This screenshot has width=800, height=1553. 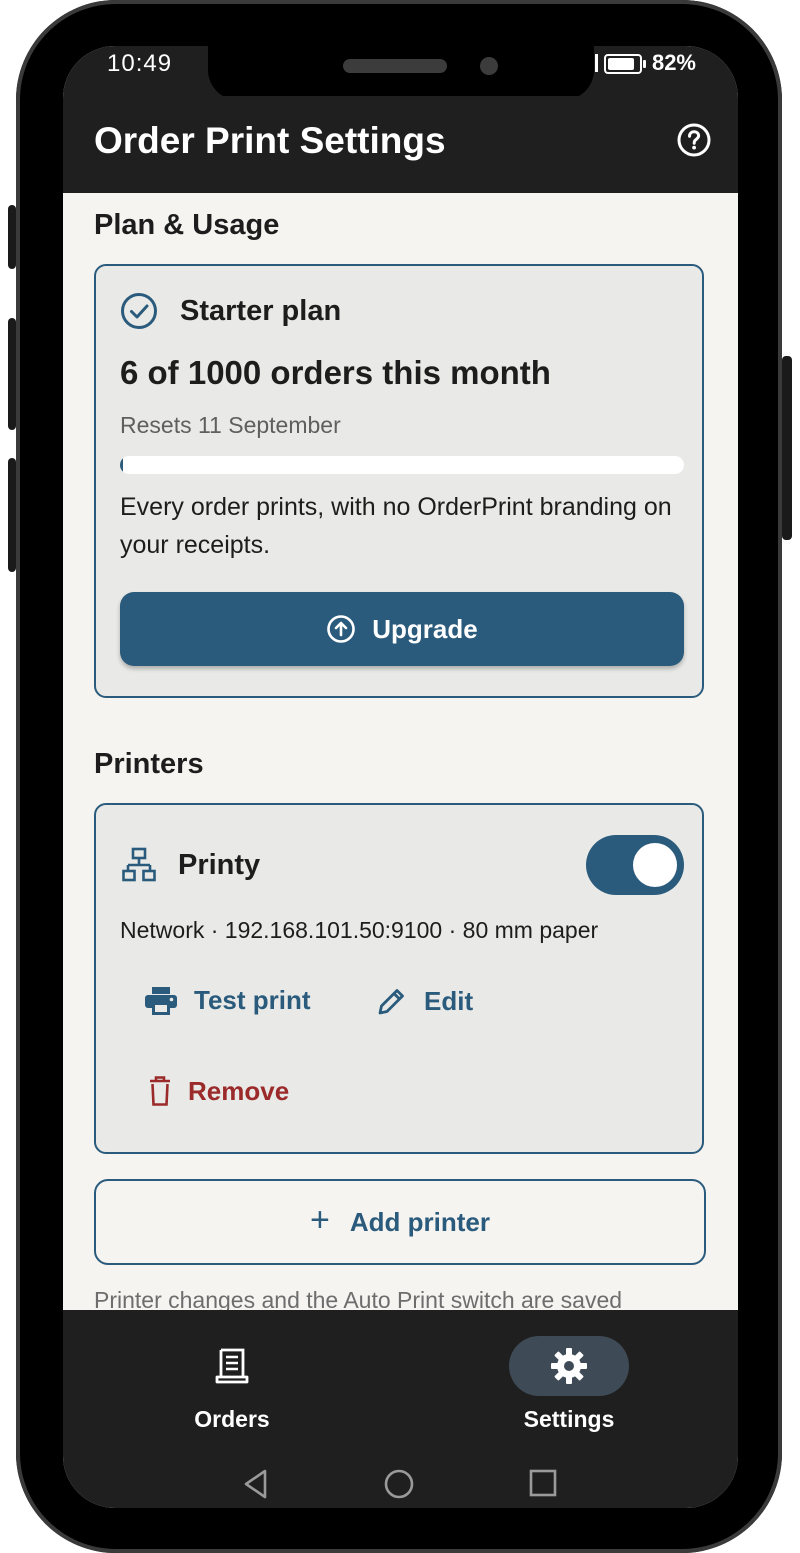 I want to click on app-bar: Order Print Settings, so click(x=400, y=144).